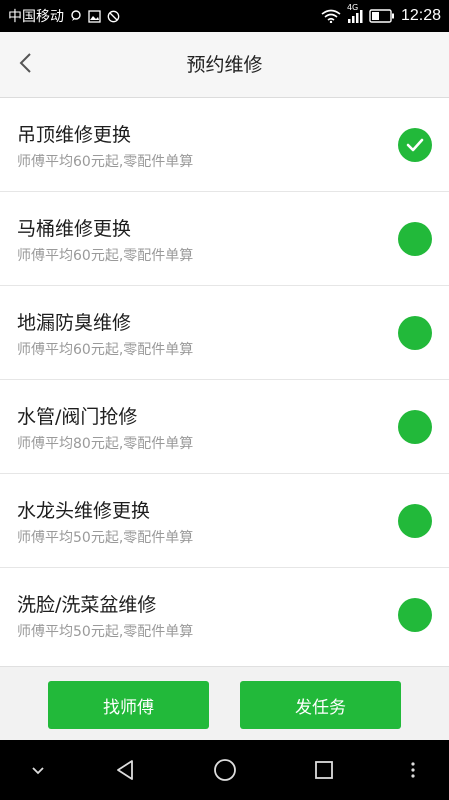  What do you see at coordinates (105, 444) in the screenshot?
I see `service-price-note: 师傅平均80元起,零配件单算` at bounding box center [105, 444].